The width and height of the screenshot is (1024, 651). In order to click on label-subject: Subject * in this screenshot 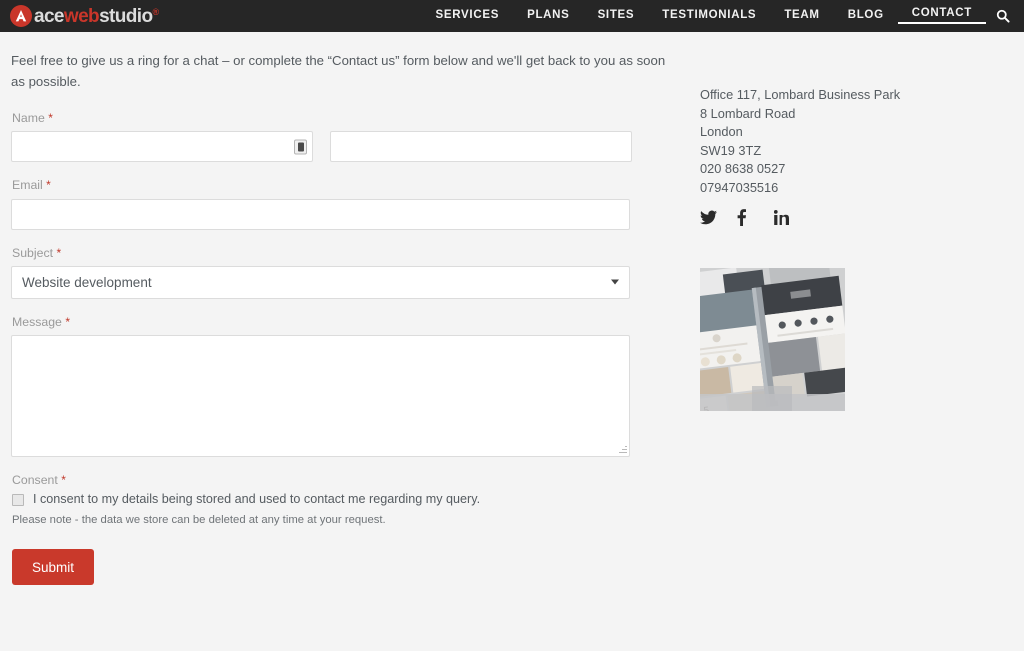, I will do `click(356, 252)`.